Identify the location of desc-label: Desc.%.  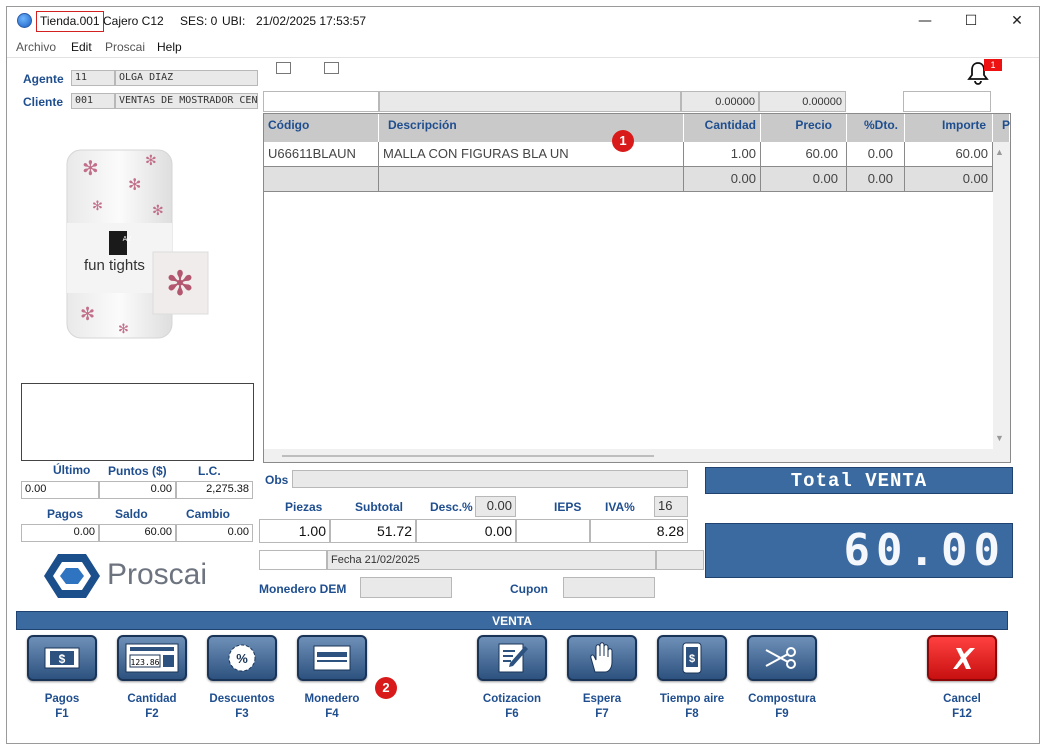
(451, 507).